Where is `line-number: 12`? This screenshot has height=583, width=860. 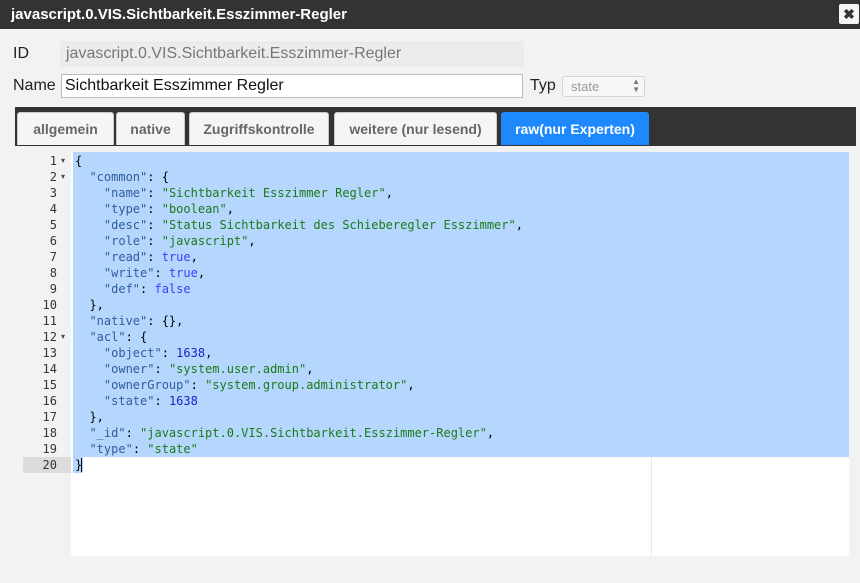
line-number: 12 is located at coordinates (49, 337).